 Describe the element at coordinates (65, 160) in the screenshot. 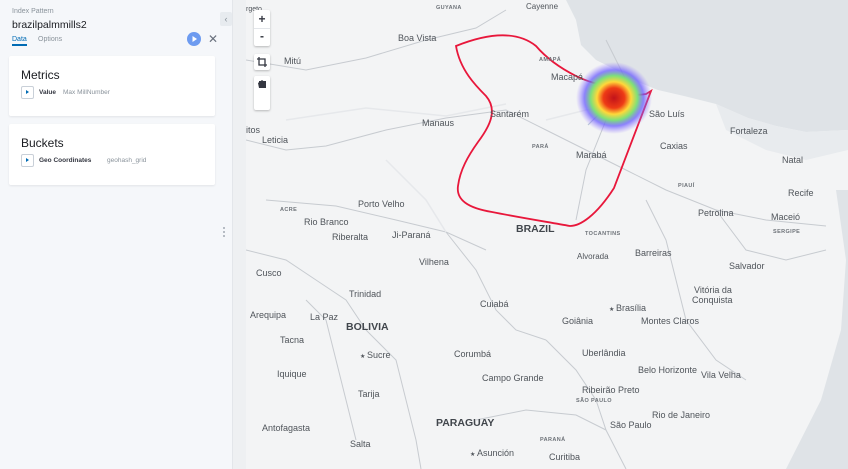

I see `bucket-agg-name: Geo Coordinates` at that location.